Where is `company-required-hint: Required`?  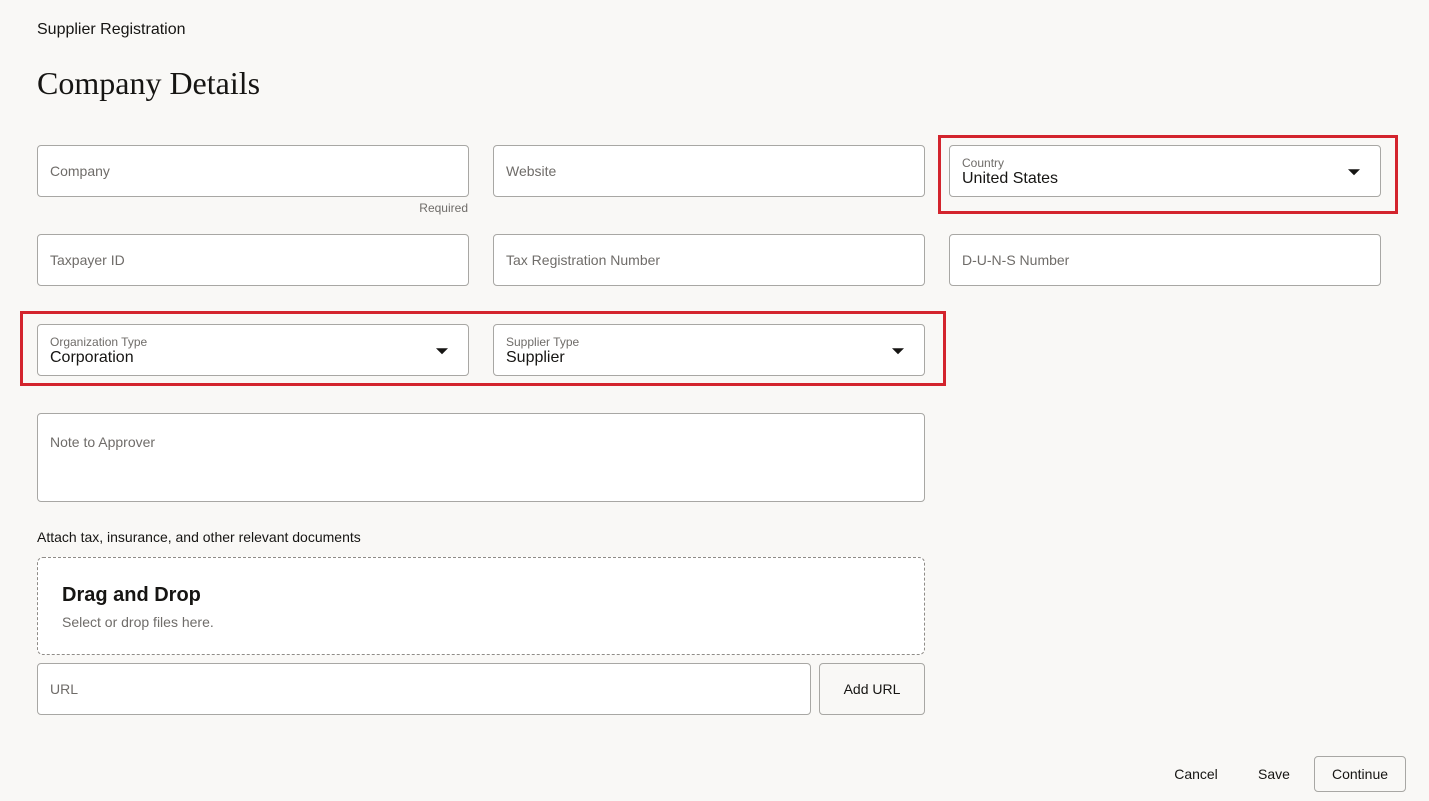
company-required-hint: Required is located at coordinates (443, 208).